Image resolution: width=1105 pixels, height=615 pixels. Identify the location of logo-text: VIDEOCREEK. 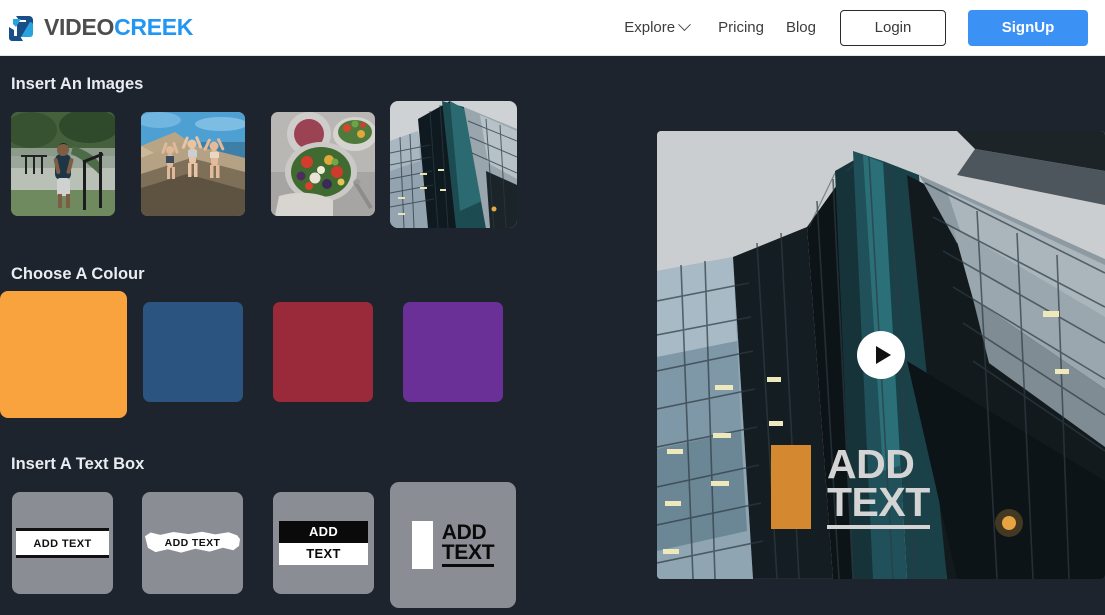
(118, 27).